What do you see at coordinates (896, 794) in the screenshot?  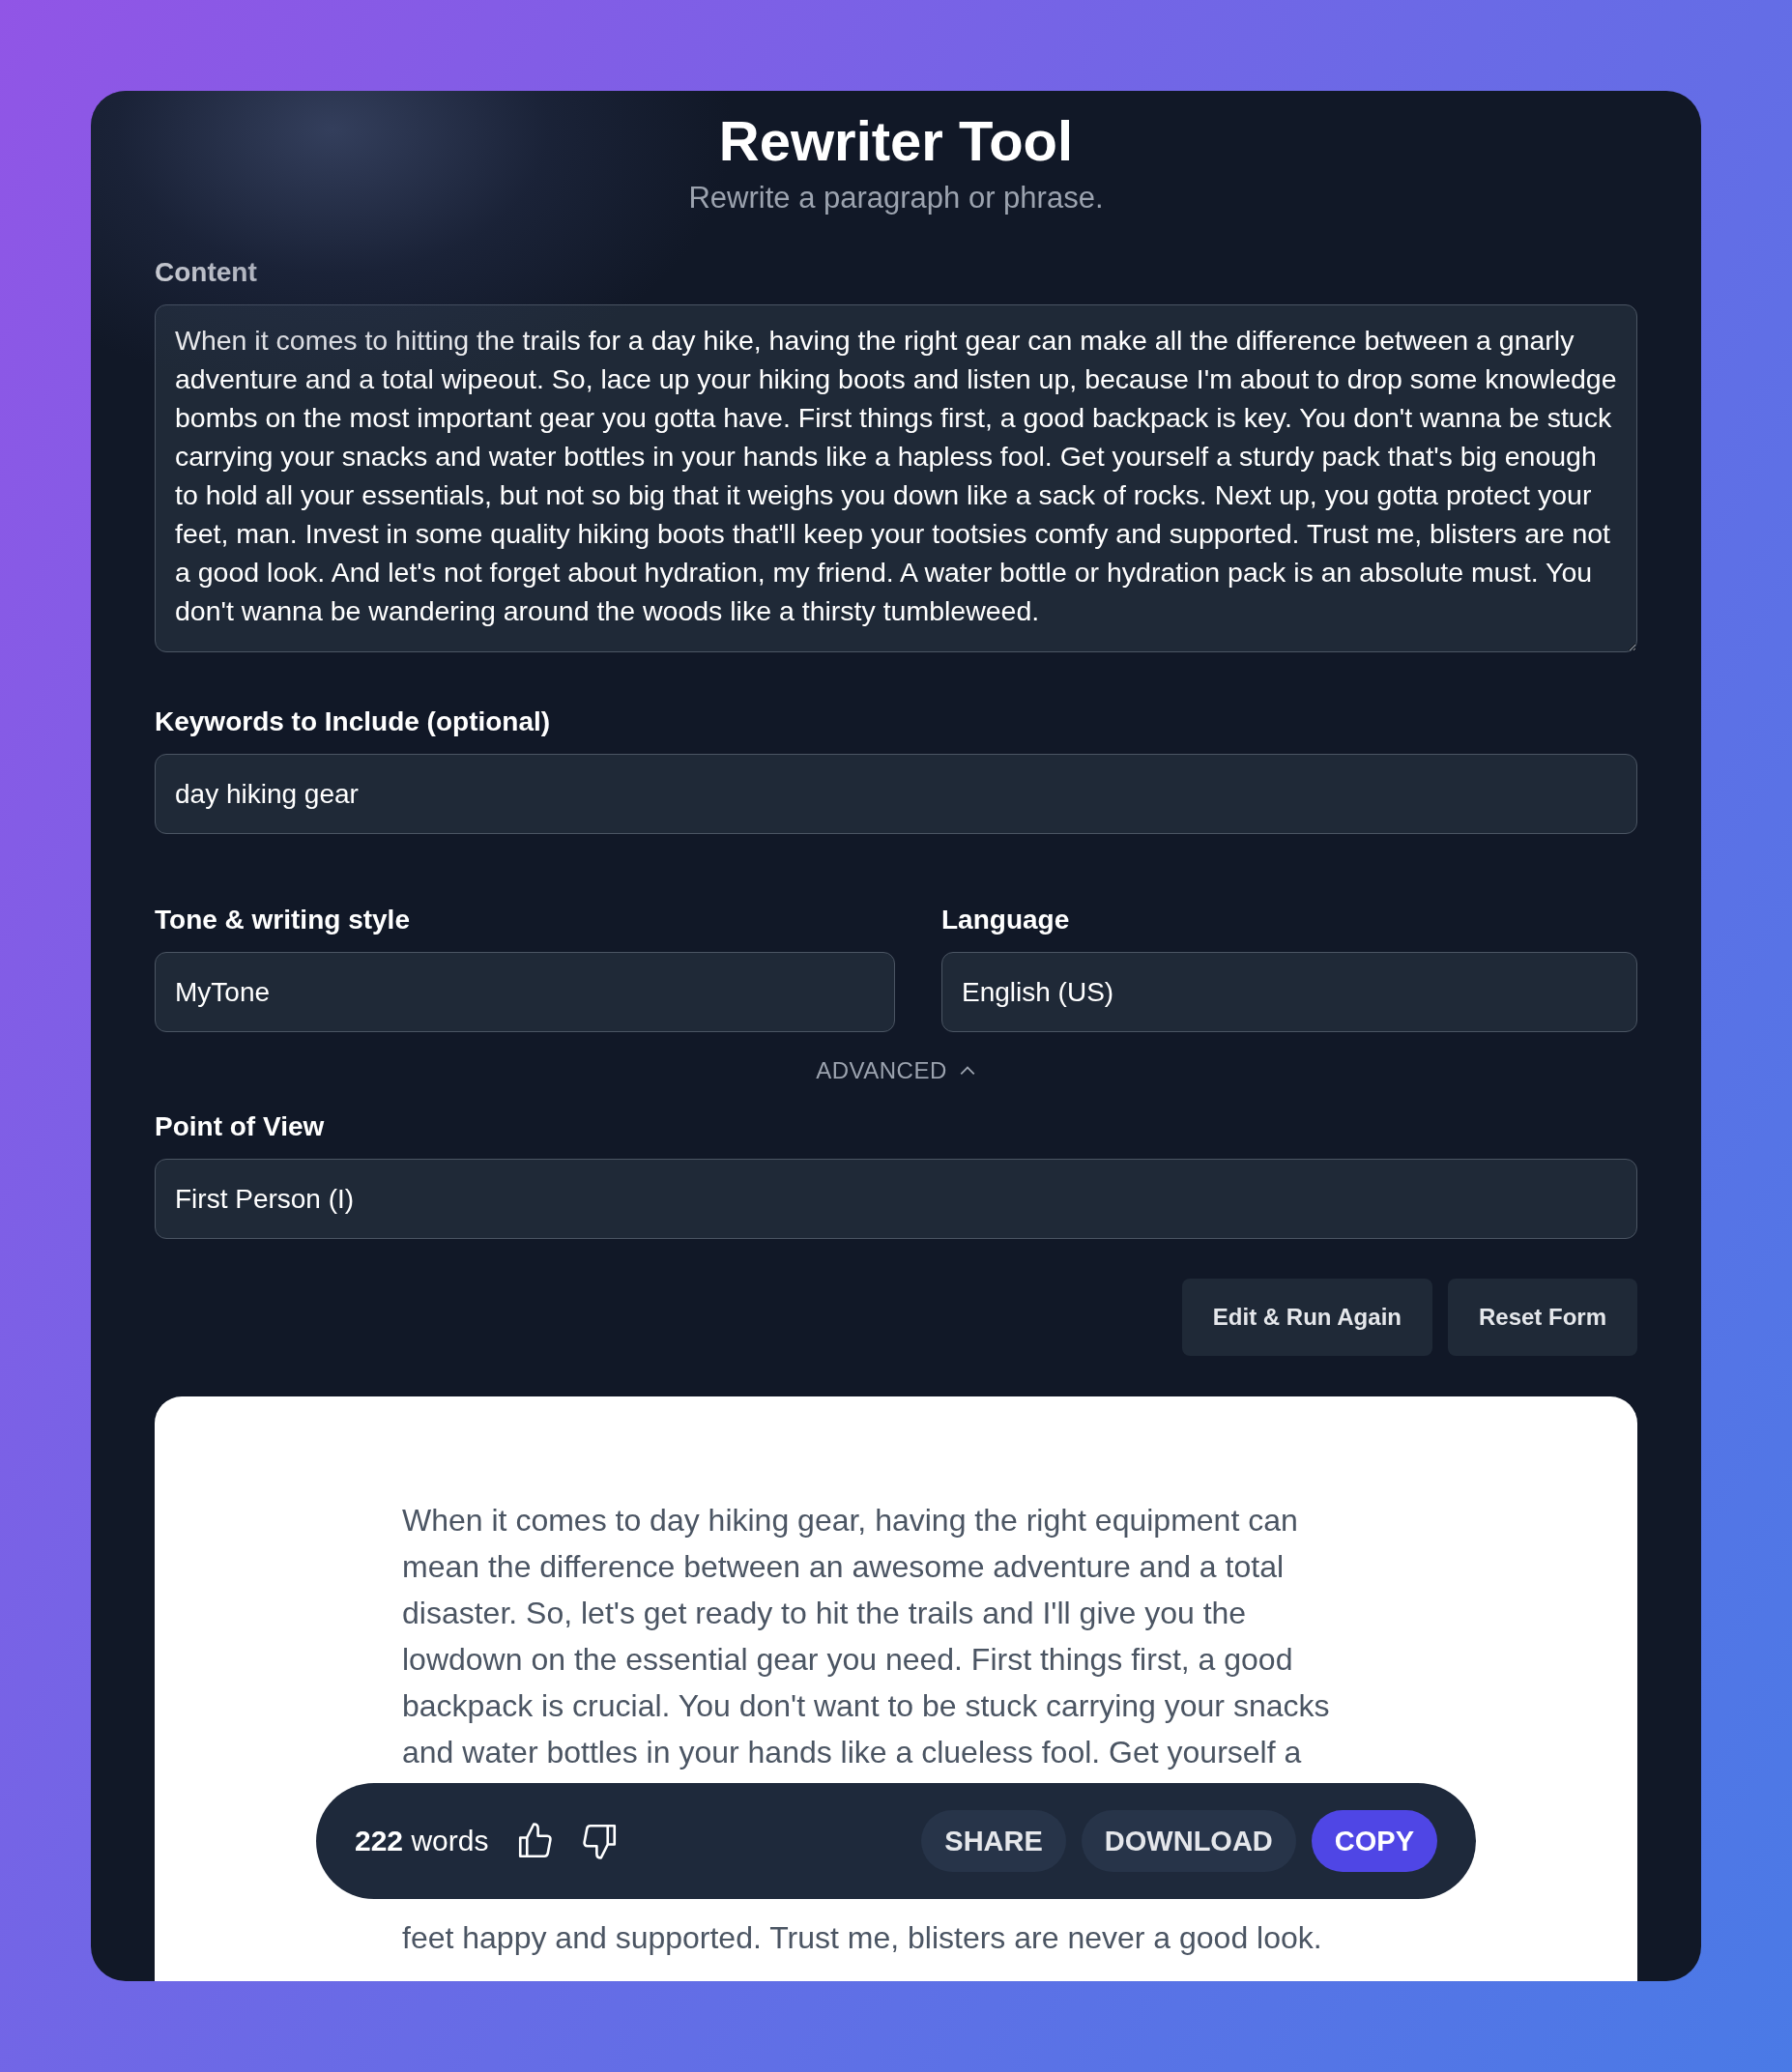 I see `keywords-field: day hiking gear` at bounding box center [896, 794].